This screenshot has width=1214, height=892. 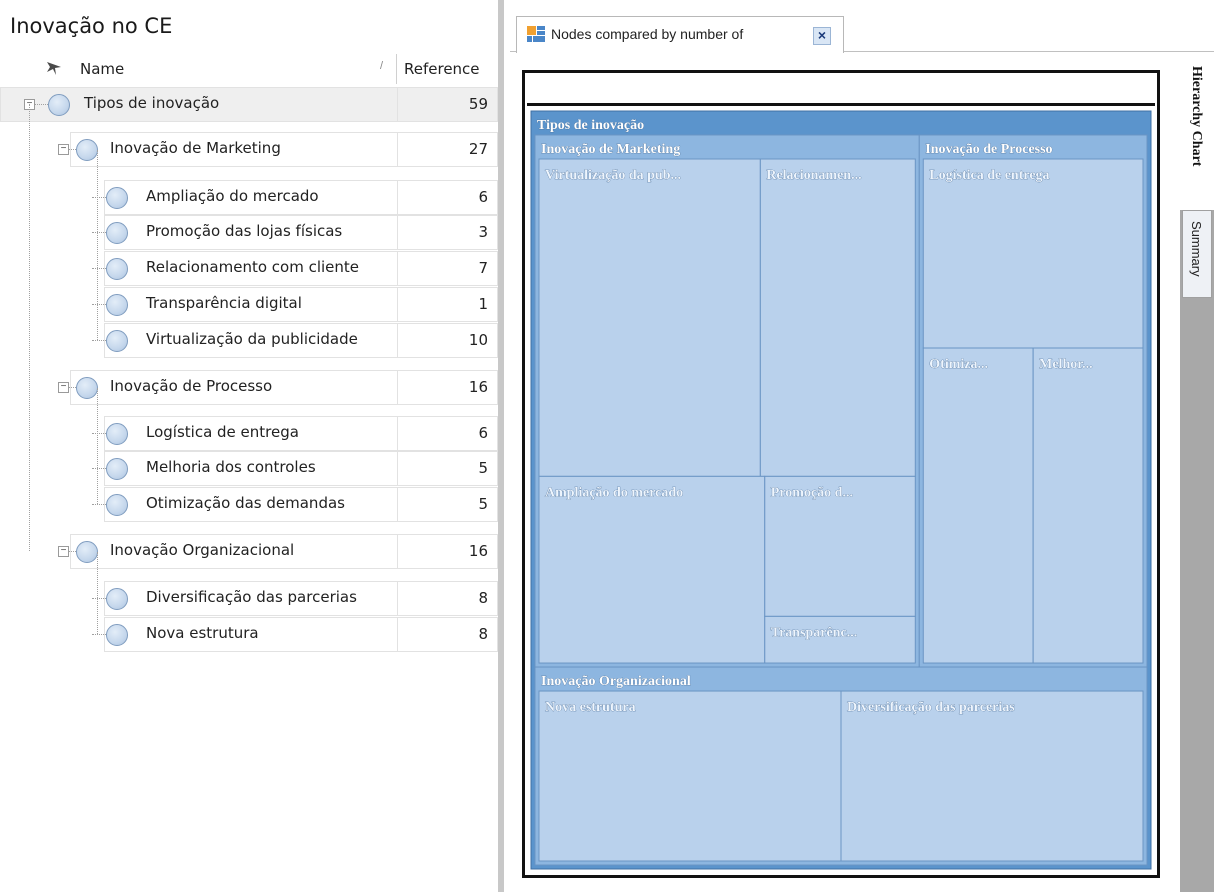 I want to click on tree-row: 3 Promoção das lojas físicas, so click(x=249, y=232).